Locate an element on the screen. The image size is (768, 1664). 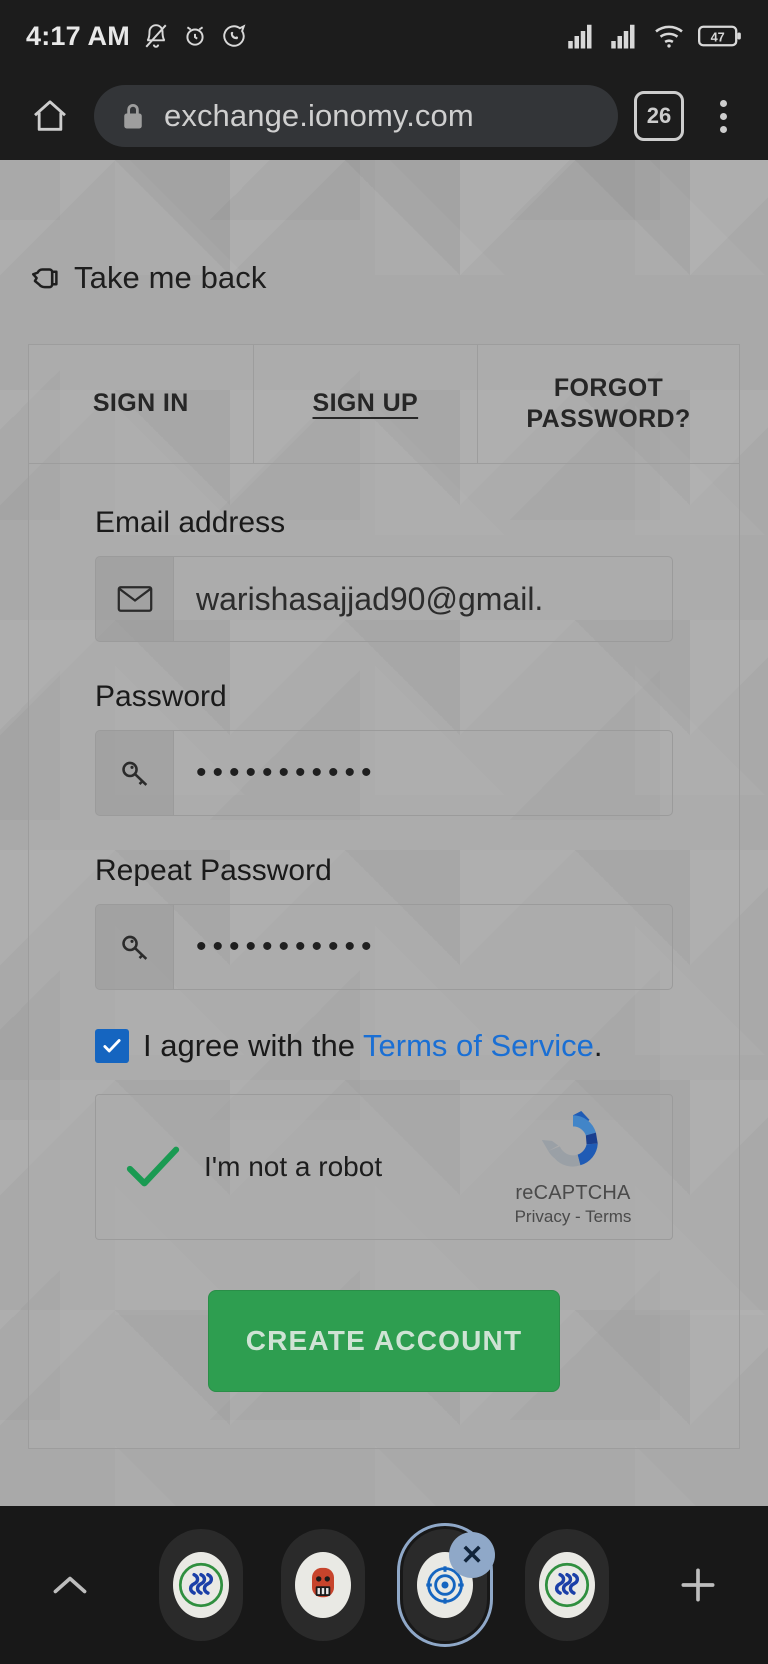
envelope-icon is located at coordinates (135, 599).